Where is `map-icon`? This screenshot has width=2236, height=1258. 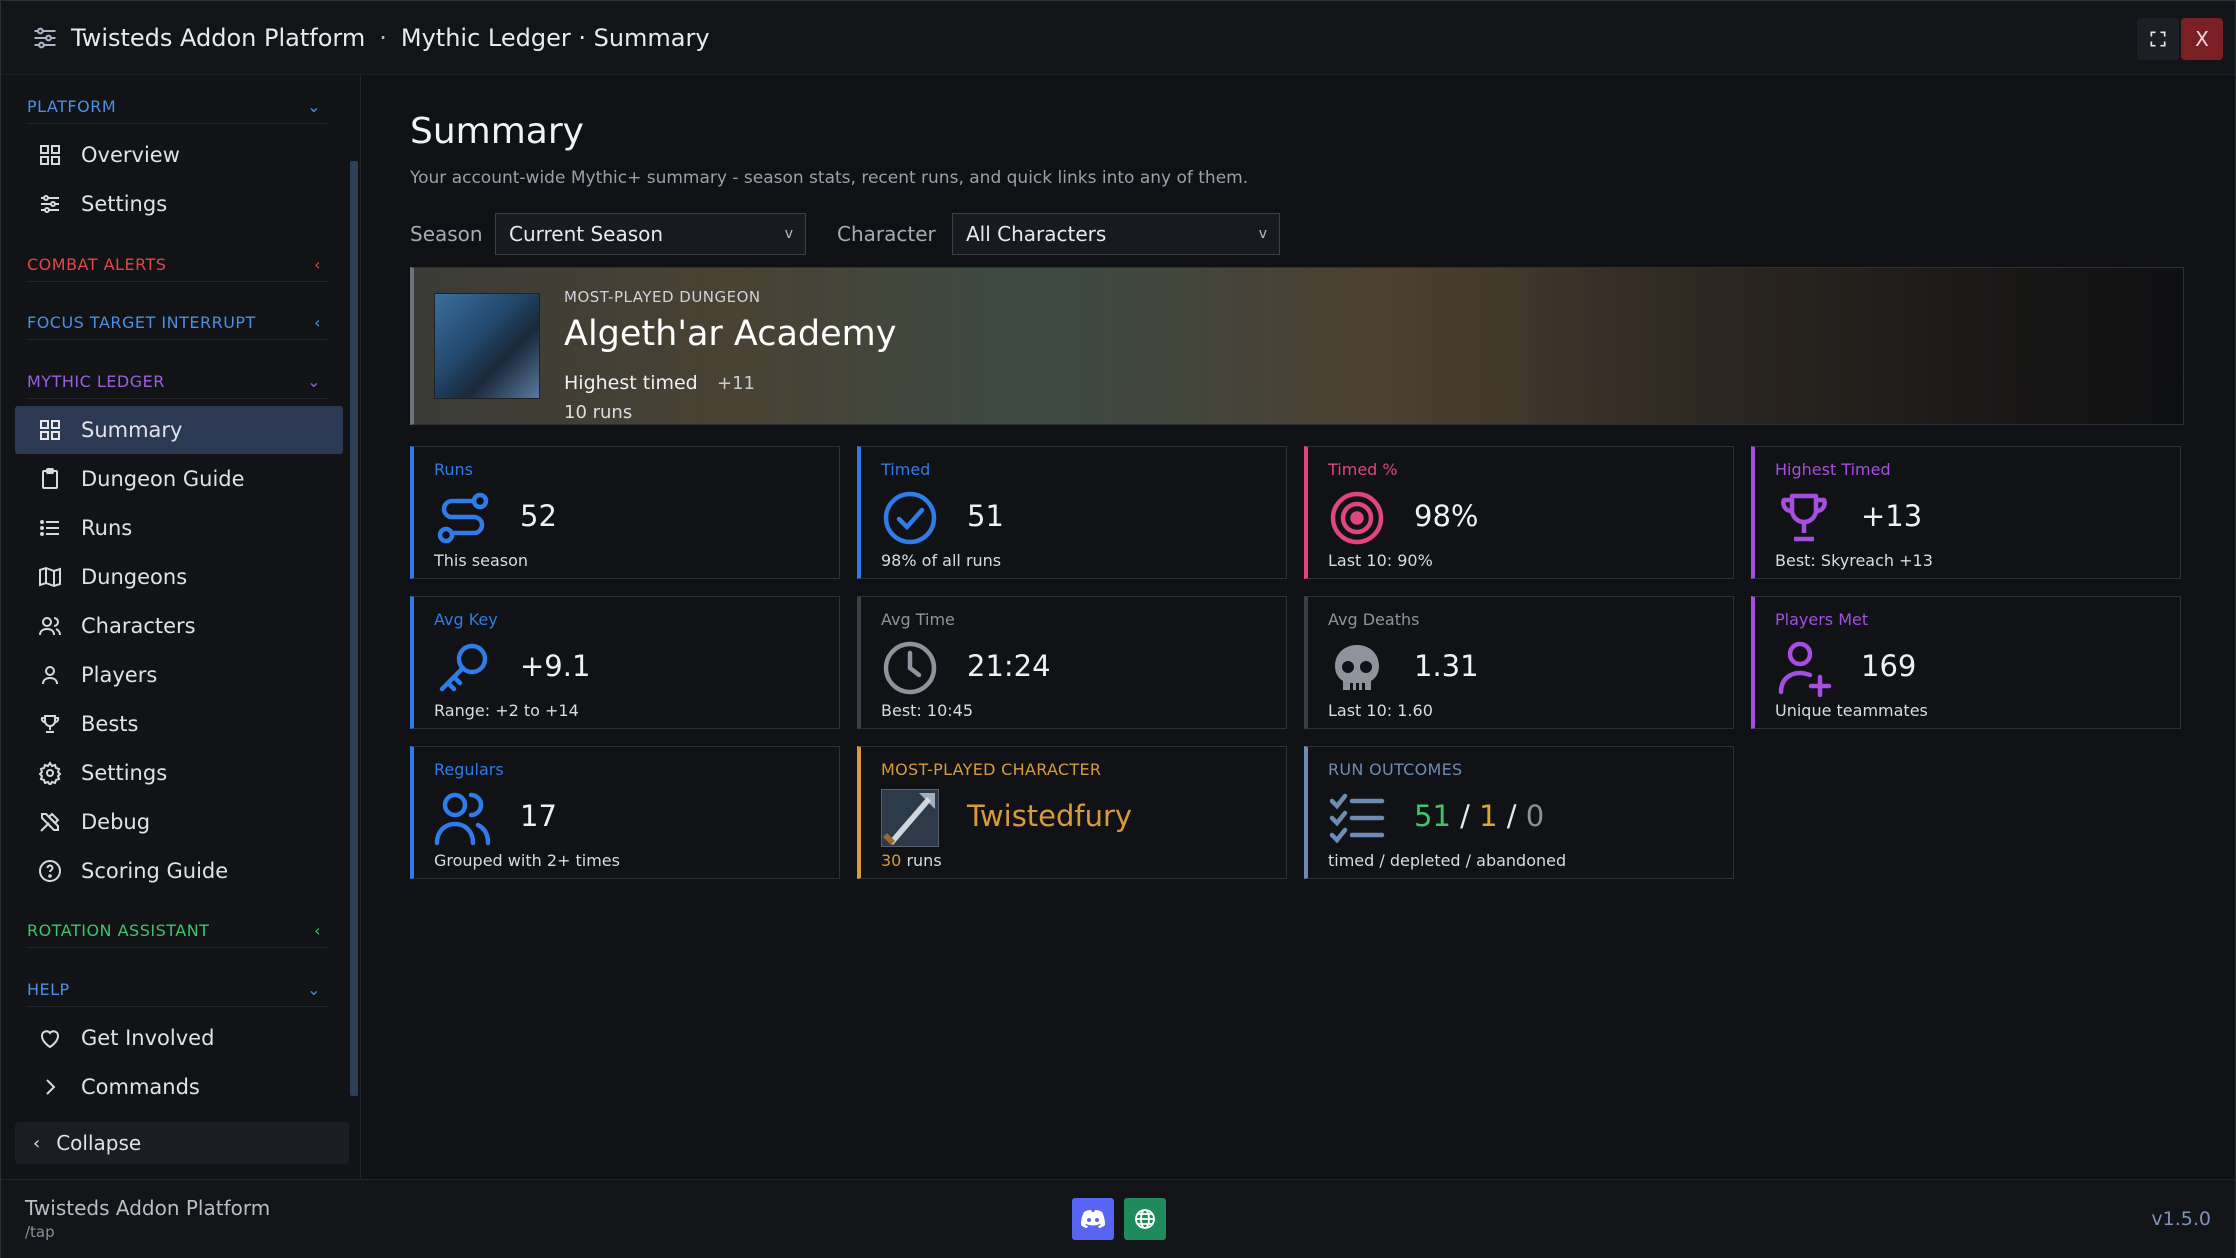 map-icon is located at coordinates (50, 577).